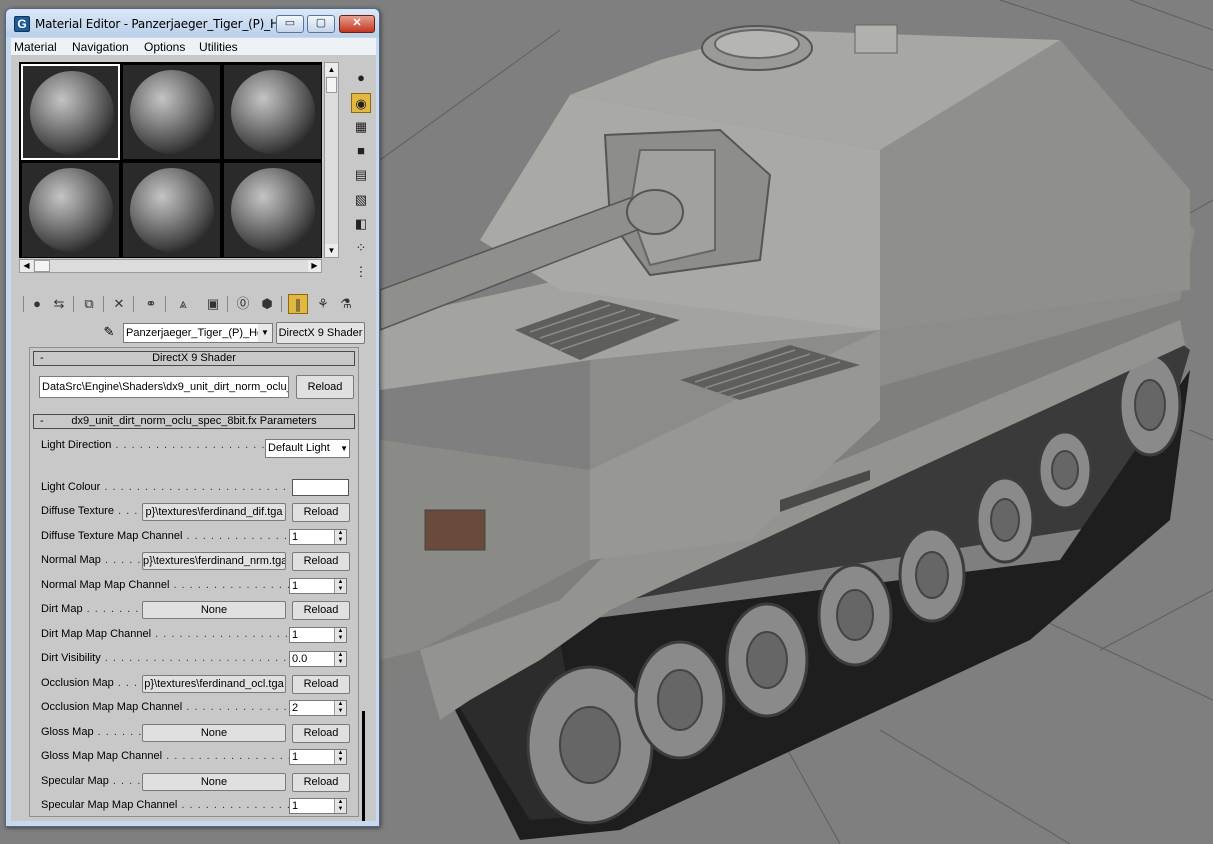 This screenshot has width=1213, height=844. Describe the element at coordinates (357, 24) in the screenshot. I see `close-button: ✕` at that location.